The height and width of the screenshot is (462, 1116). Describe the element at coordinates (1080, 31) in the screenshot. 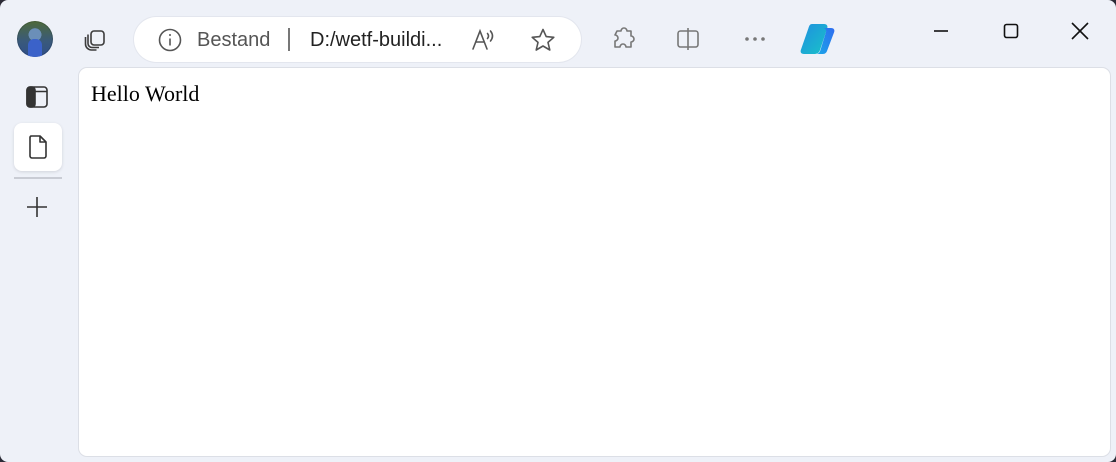

I see `close-icon` at that location.